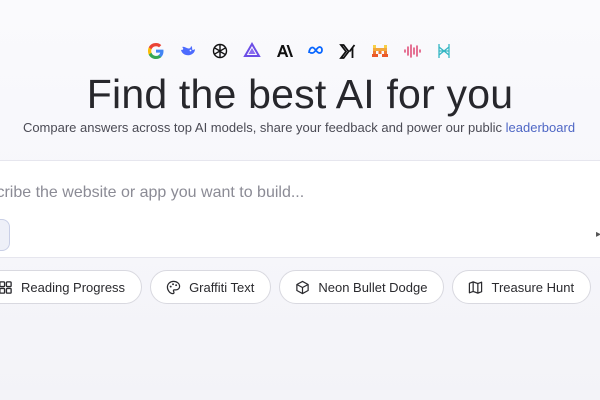  Describe the element at coordinates (252, 51) in the screenshot. I see `purple-triangle-icon` at that location.